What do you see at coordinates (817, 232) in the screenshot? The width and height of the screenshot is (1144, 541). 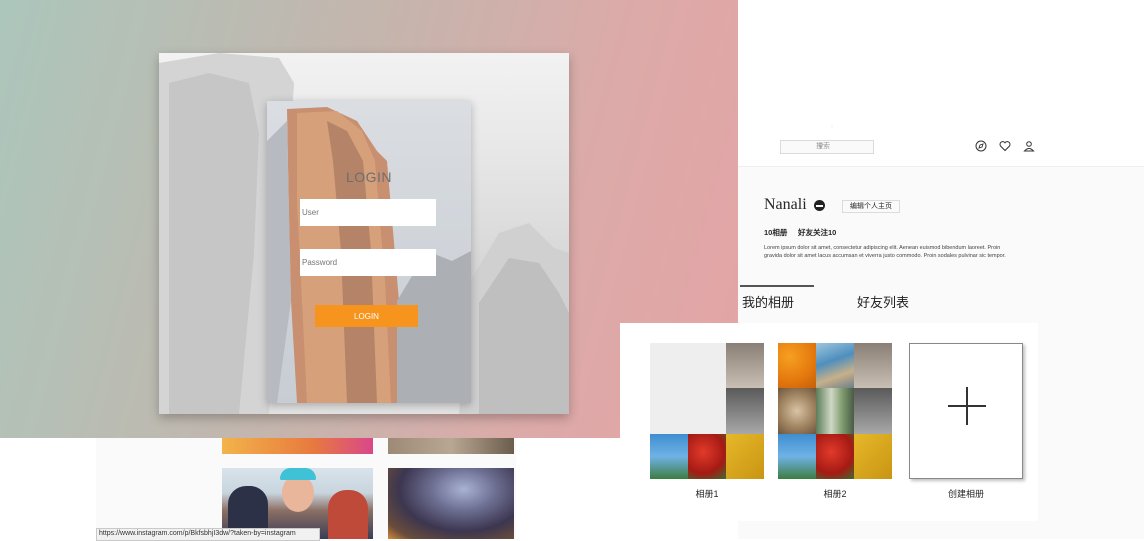 I see `stat-following: 好友关注10` at bounding box center [817, 232].